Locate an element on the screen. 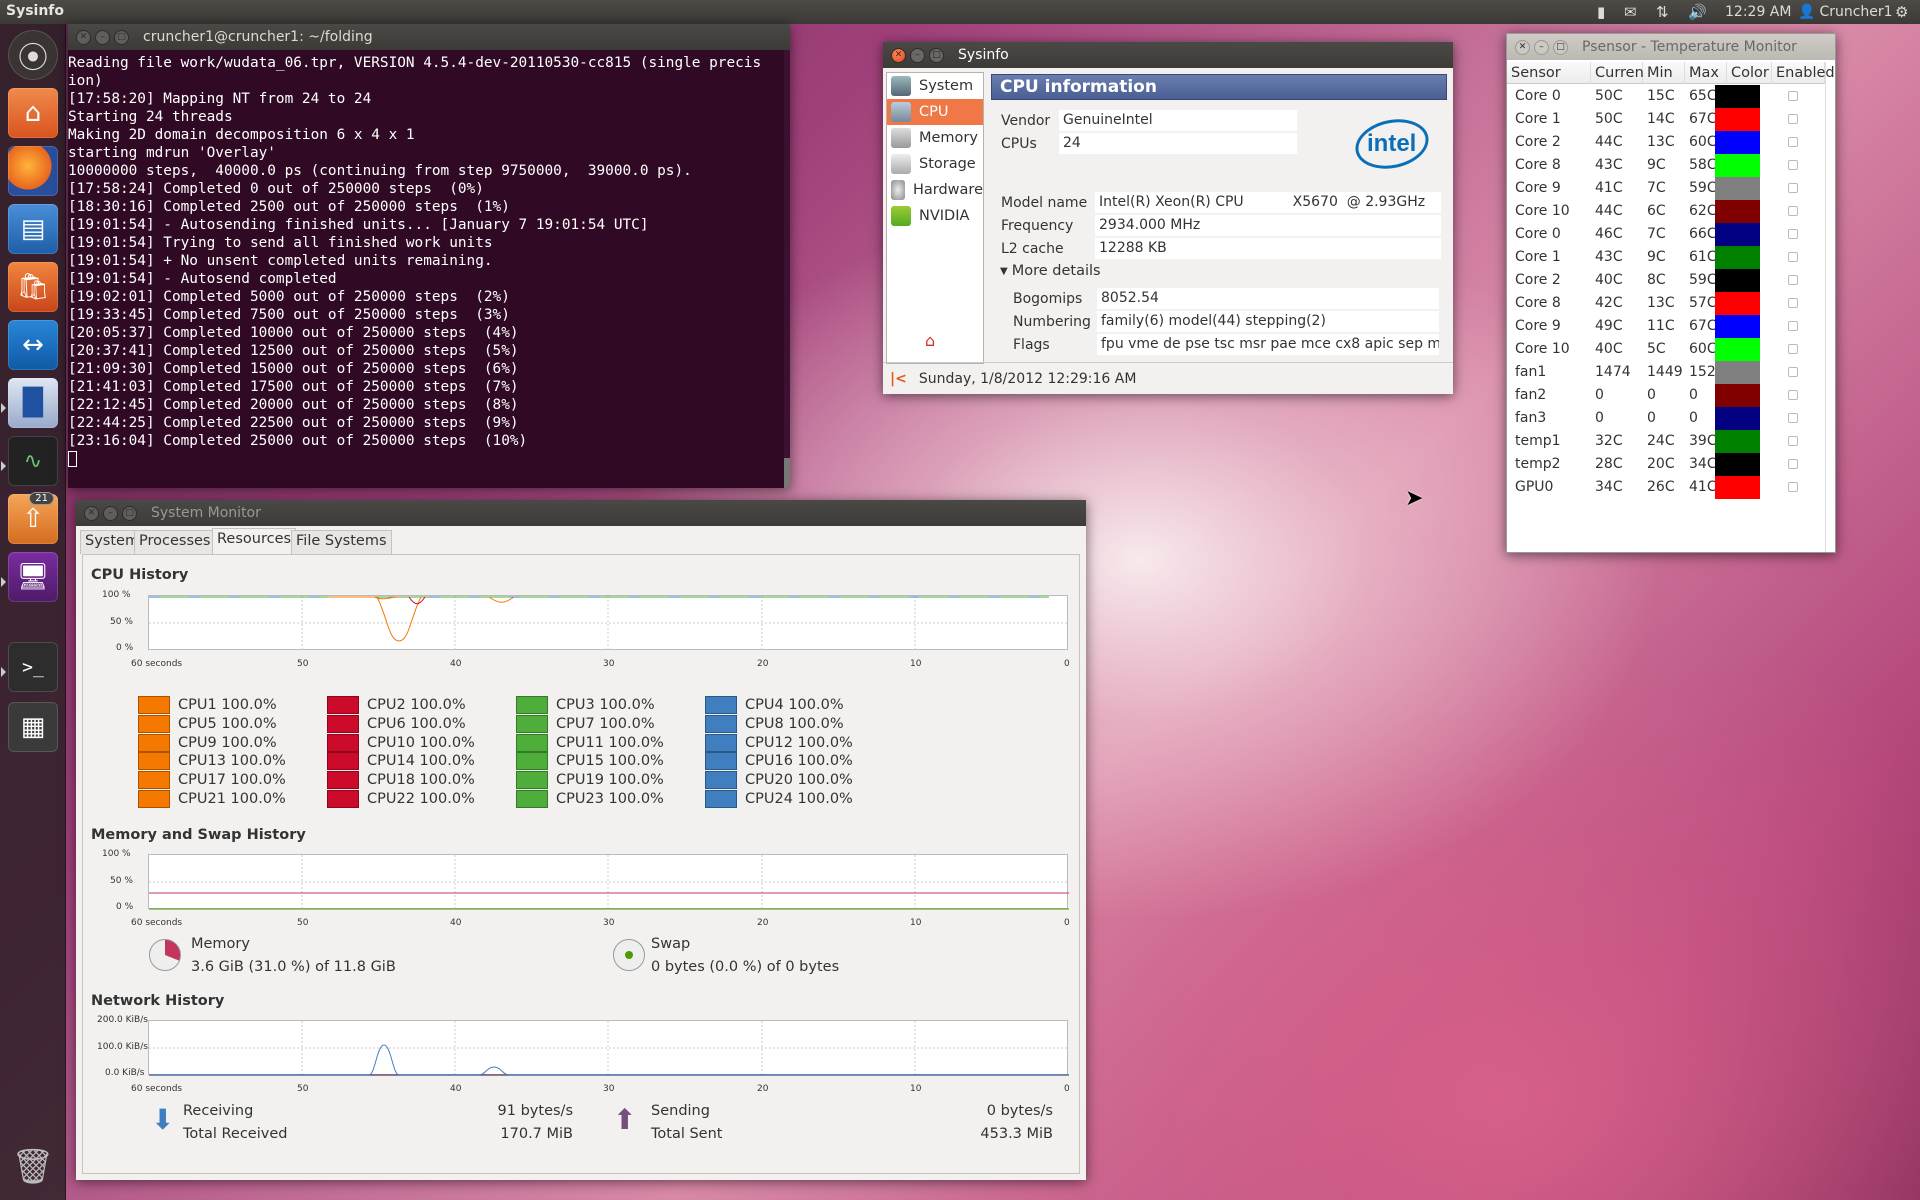  cpu-legend-item: CPU15 100.0% is located at coordinates (590, 761).